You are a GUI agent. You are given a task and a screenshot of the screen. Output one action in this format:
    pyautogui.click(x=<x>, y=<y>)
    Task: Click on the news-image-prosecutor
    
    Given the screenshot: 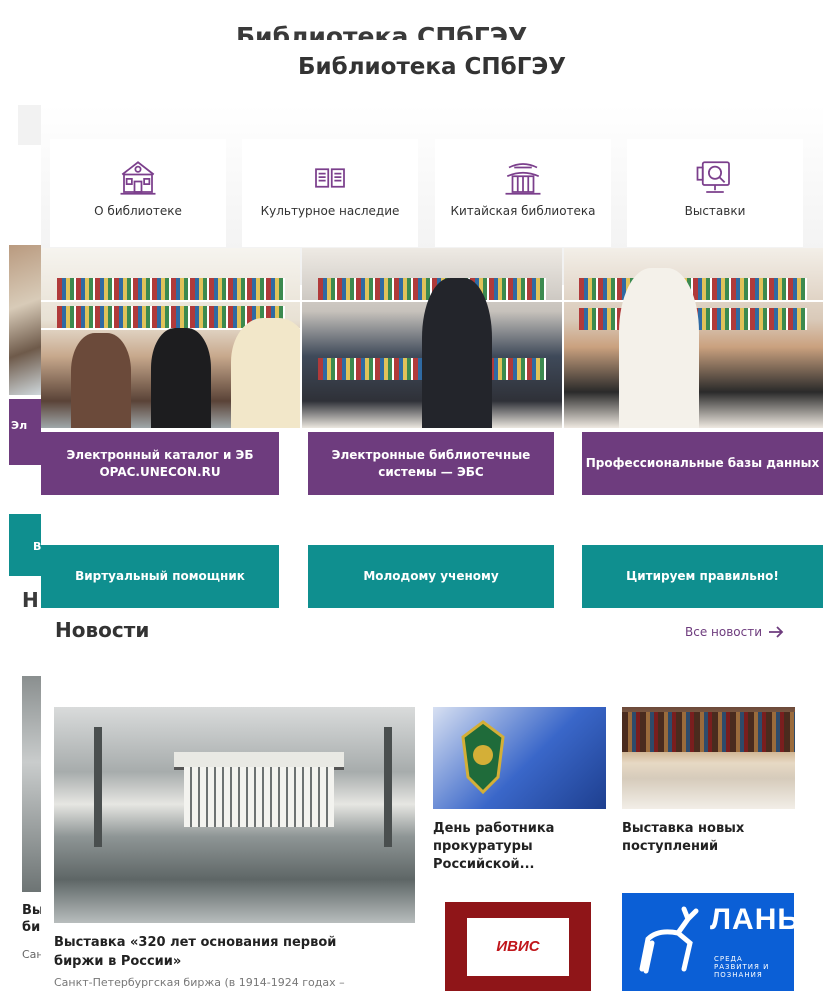 What is the action you would take?
    pyautogui.click(x=519, y=758)
    